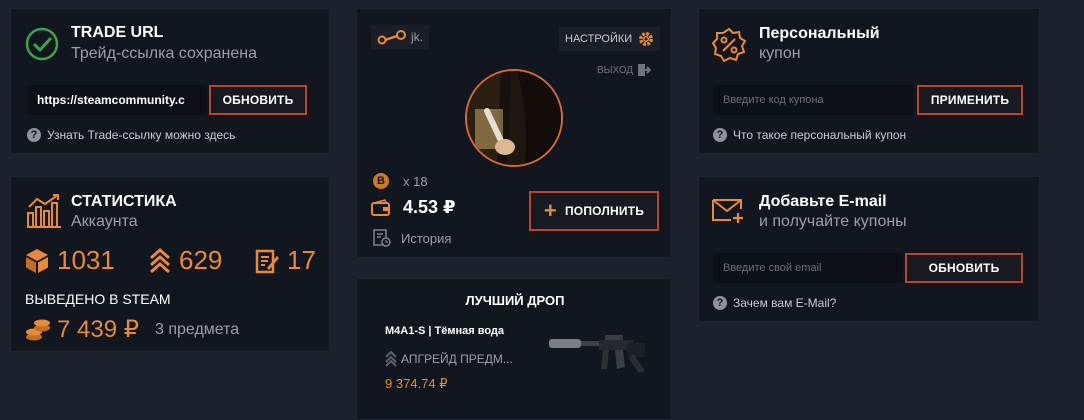  What do you see at coordinates (515, 300) in the screenshot?
I see `best-drop-title: ЛУЧШИЙ ДРОП` at bounding box center [515, 300].